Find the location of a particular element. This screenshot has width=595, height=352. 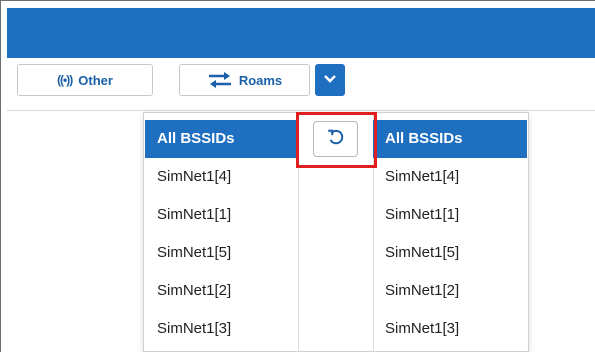

radio-signal-icon: ((•)) is located at coordinates (65, 80).